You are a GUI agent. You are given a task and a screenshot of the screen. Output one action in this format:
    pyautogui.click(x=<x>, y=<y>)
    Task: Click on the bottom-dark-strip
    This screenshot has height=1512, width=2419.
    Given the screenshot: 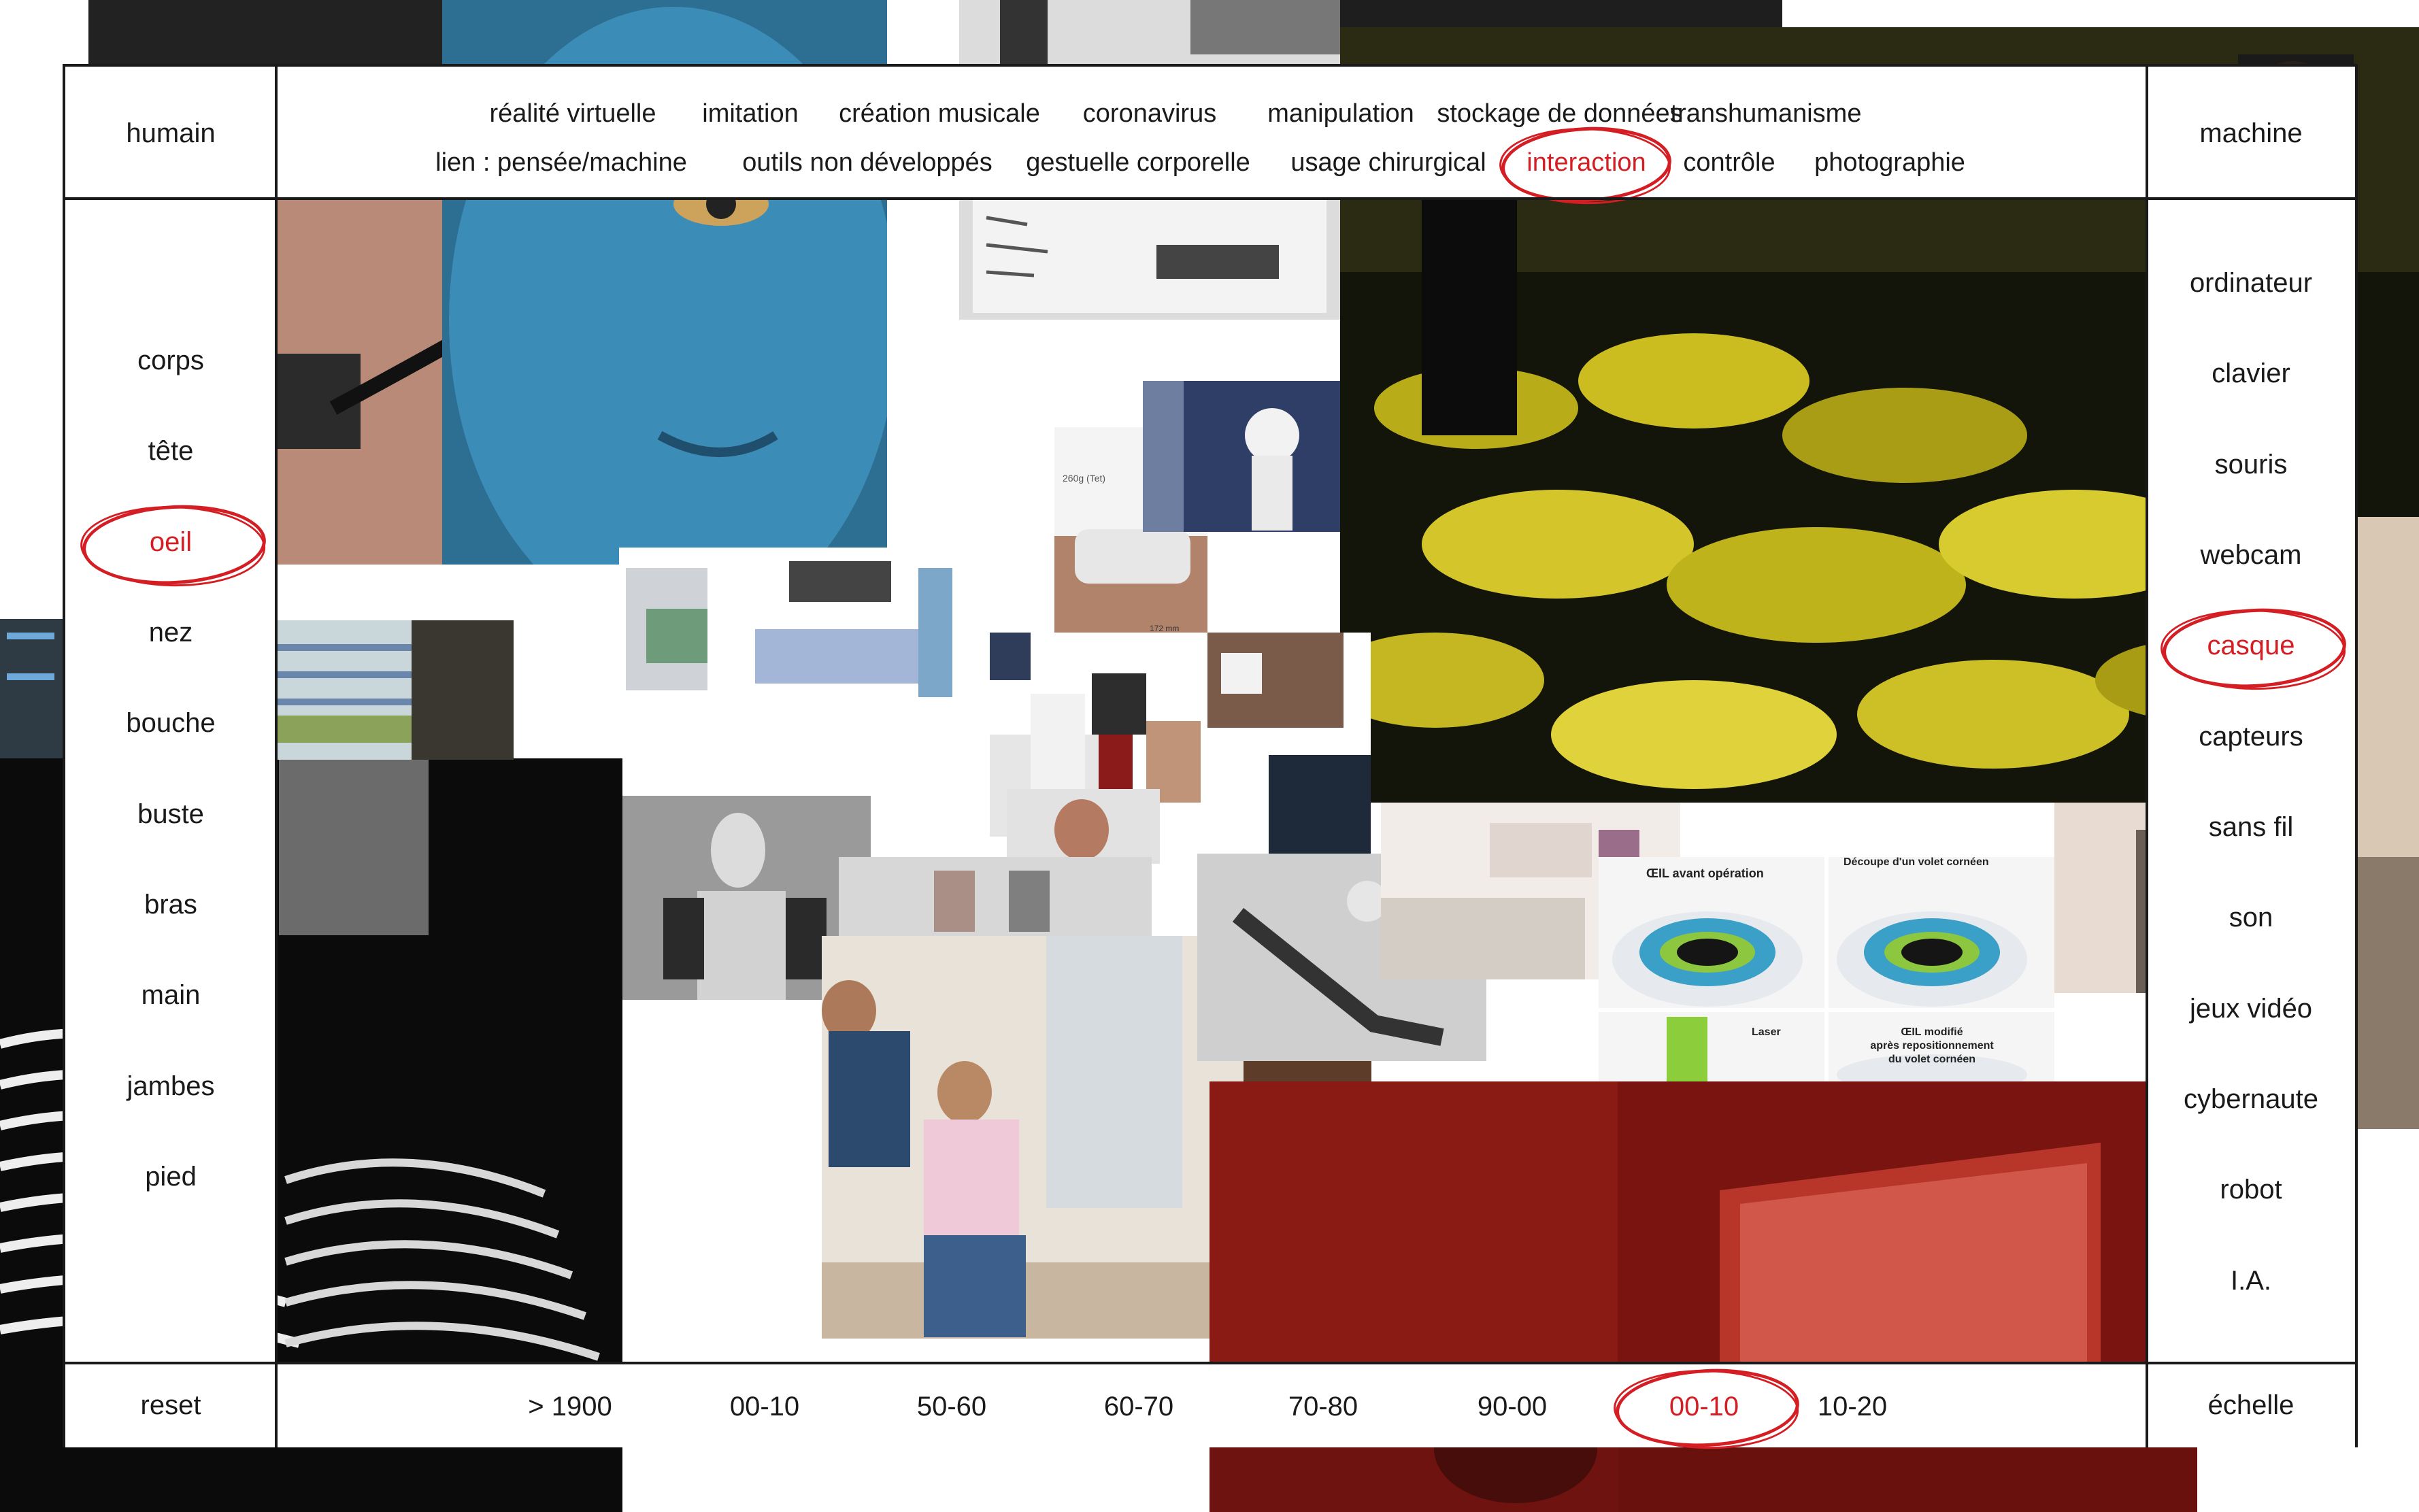 What is the action you would take?
    pyautogui.click(x=2308, y=1479)
    